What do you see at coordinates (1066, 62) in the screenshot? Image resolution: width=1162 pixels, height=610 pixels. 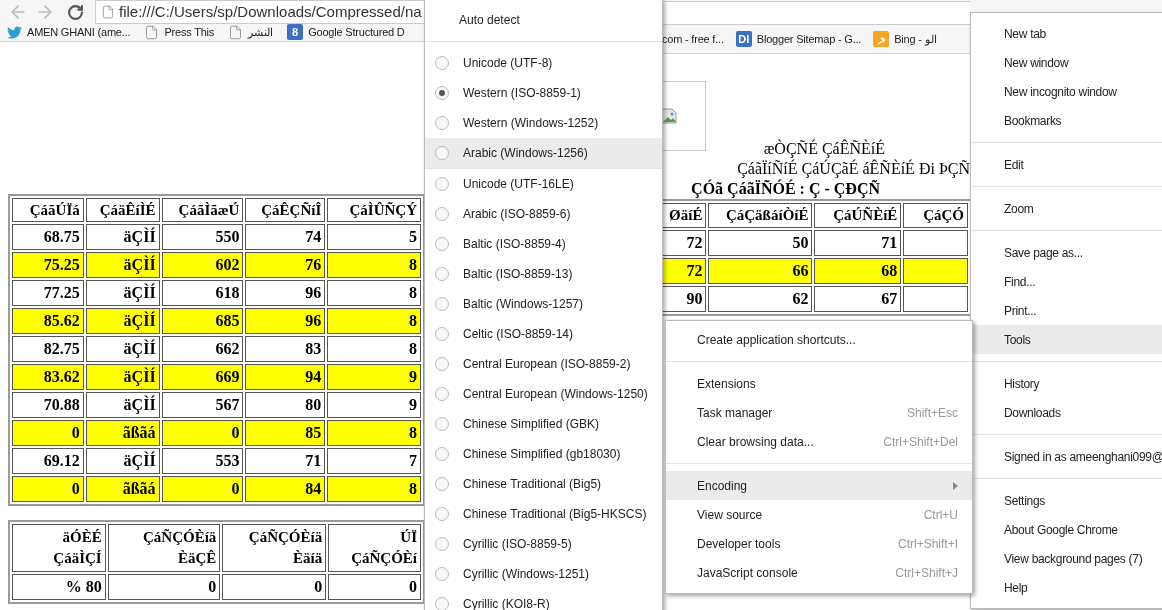 I see `menu-item: New window` at bounding box center [1066, 62].